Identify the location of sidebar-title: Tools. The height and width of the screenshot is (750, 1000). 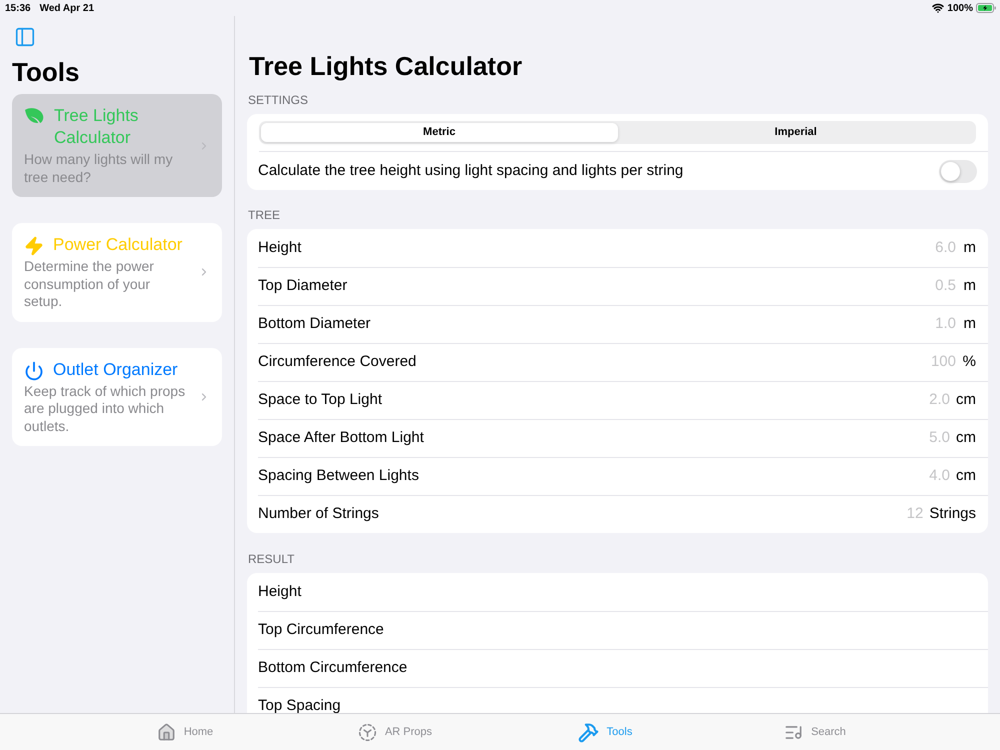
(46, 72).